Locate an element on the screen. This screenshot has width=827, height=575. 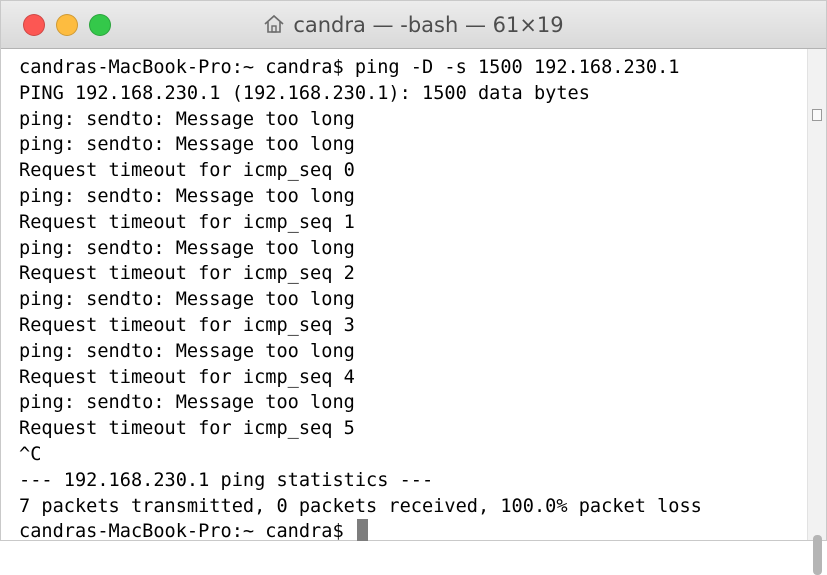
terminal-line: ^C is located at coordinates (30, 454).